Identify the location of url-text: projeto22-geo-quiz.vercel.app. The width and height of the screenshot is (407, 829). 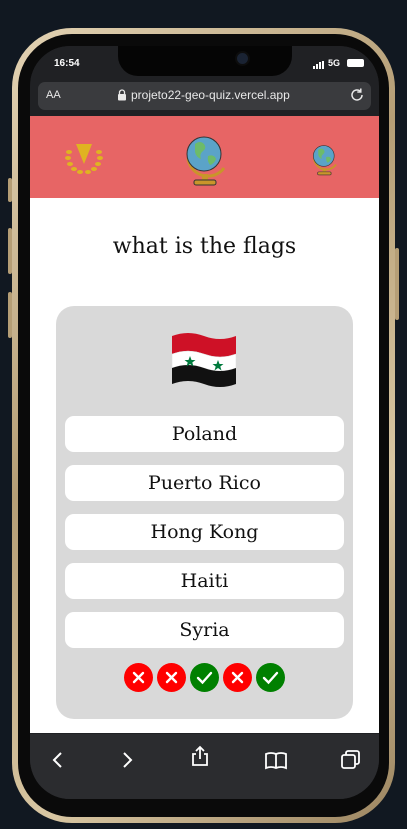
(210, 95).